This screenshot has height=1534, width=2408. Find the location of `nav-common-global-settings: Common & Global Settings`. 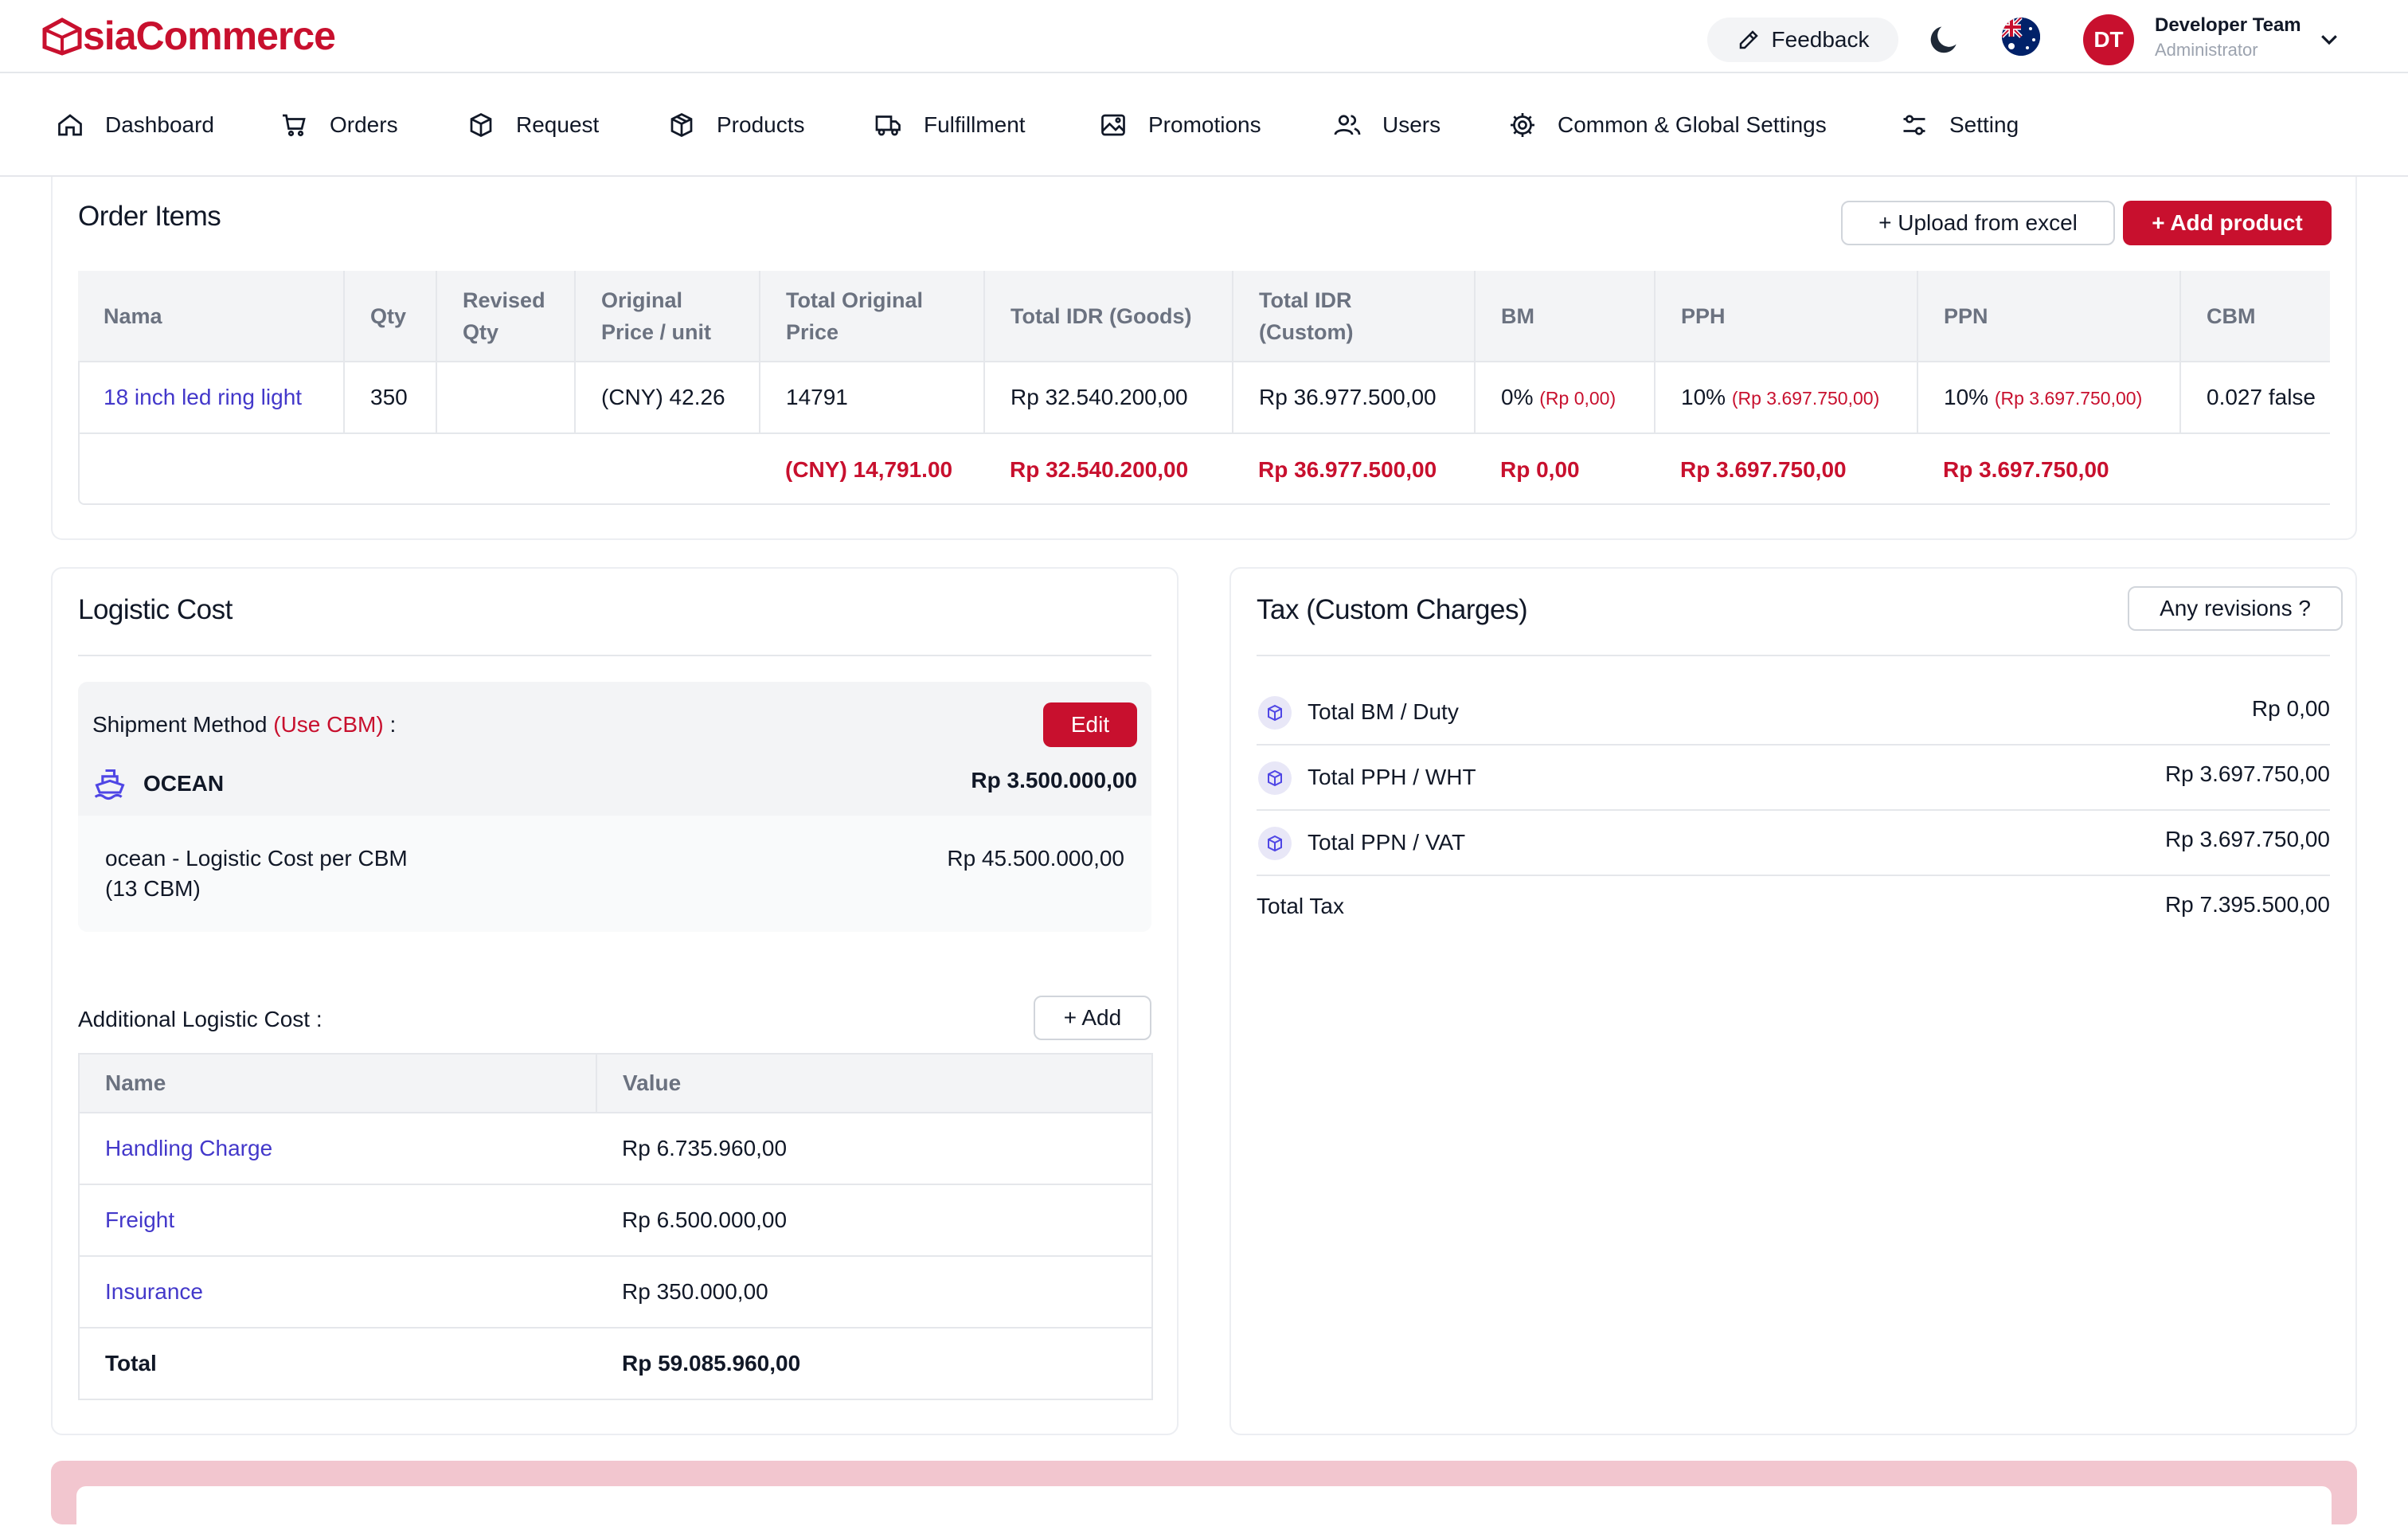

nav-common-global-settings: Common & Global Settings is located at coordinates (1668, 125).